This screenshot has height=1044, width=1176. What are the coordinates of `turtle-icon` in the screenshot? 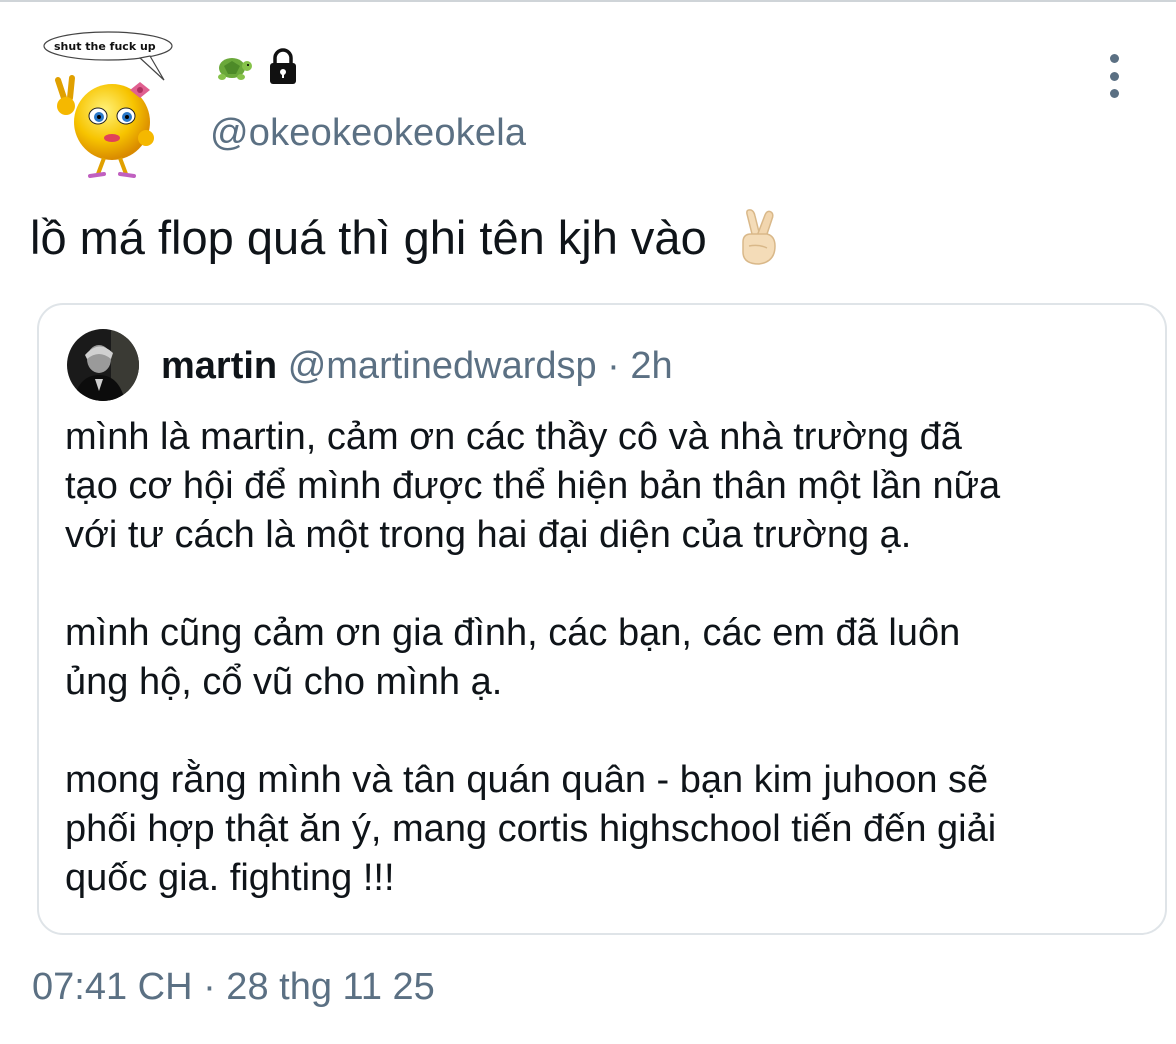 It's located at (235, 69).